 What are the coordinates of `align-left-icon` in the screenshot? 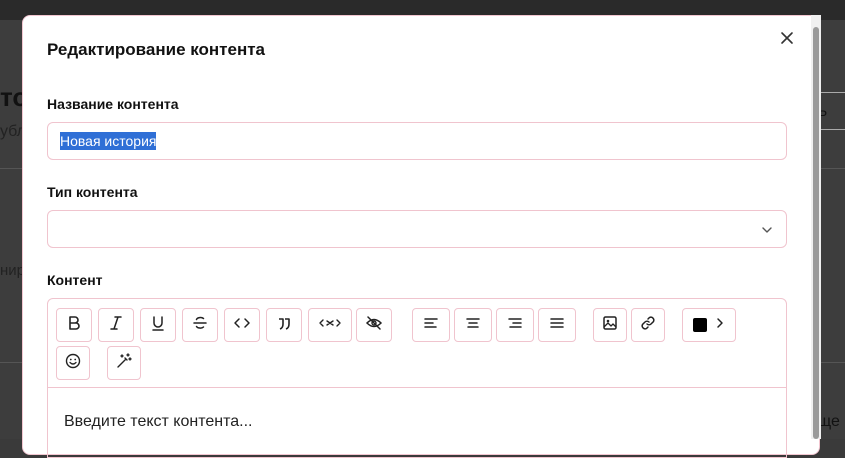 It's located at (431, 325).